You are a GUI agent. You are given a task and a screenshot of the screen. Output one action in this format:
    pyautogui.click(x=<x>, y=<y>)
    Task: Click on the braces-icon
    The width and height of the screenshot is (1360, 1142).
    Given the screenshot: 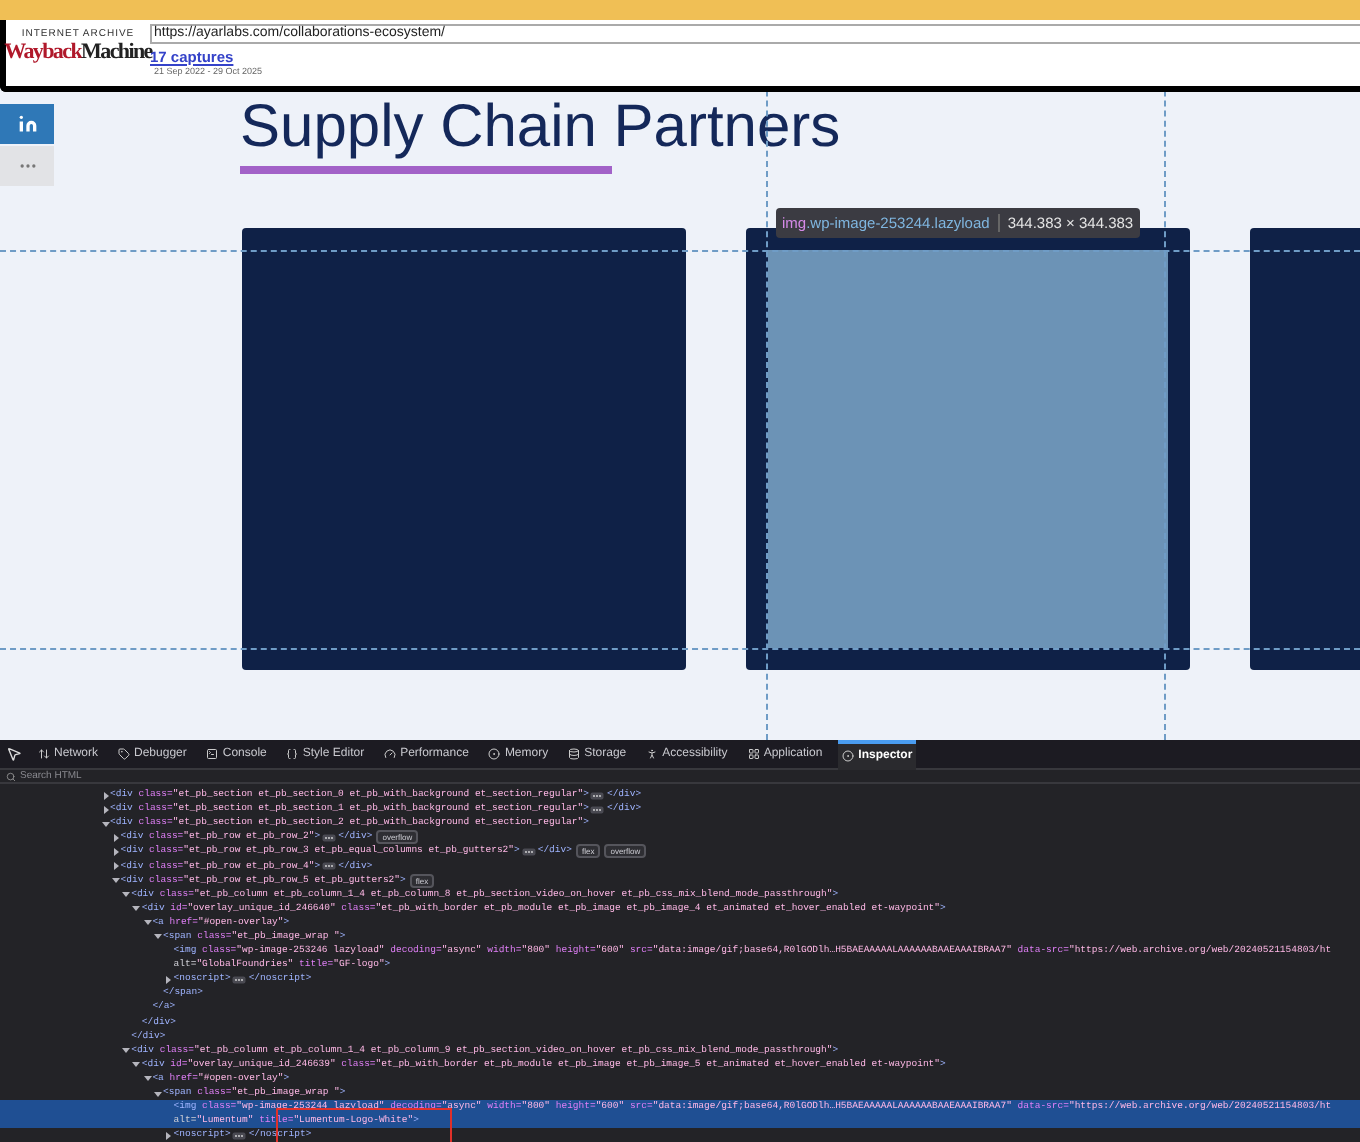 What is the action you would take?
    pyautogui.click(x=292, y=754)
    